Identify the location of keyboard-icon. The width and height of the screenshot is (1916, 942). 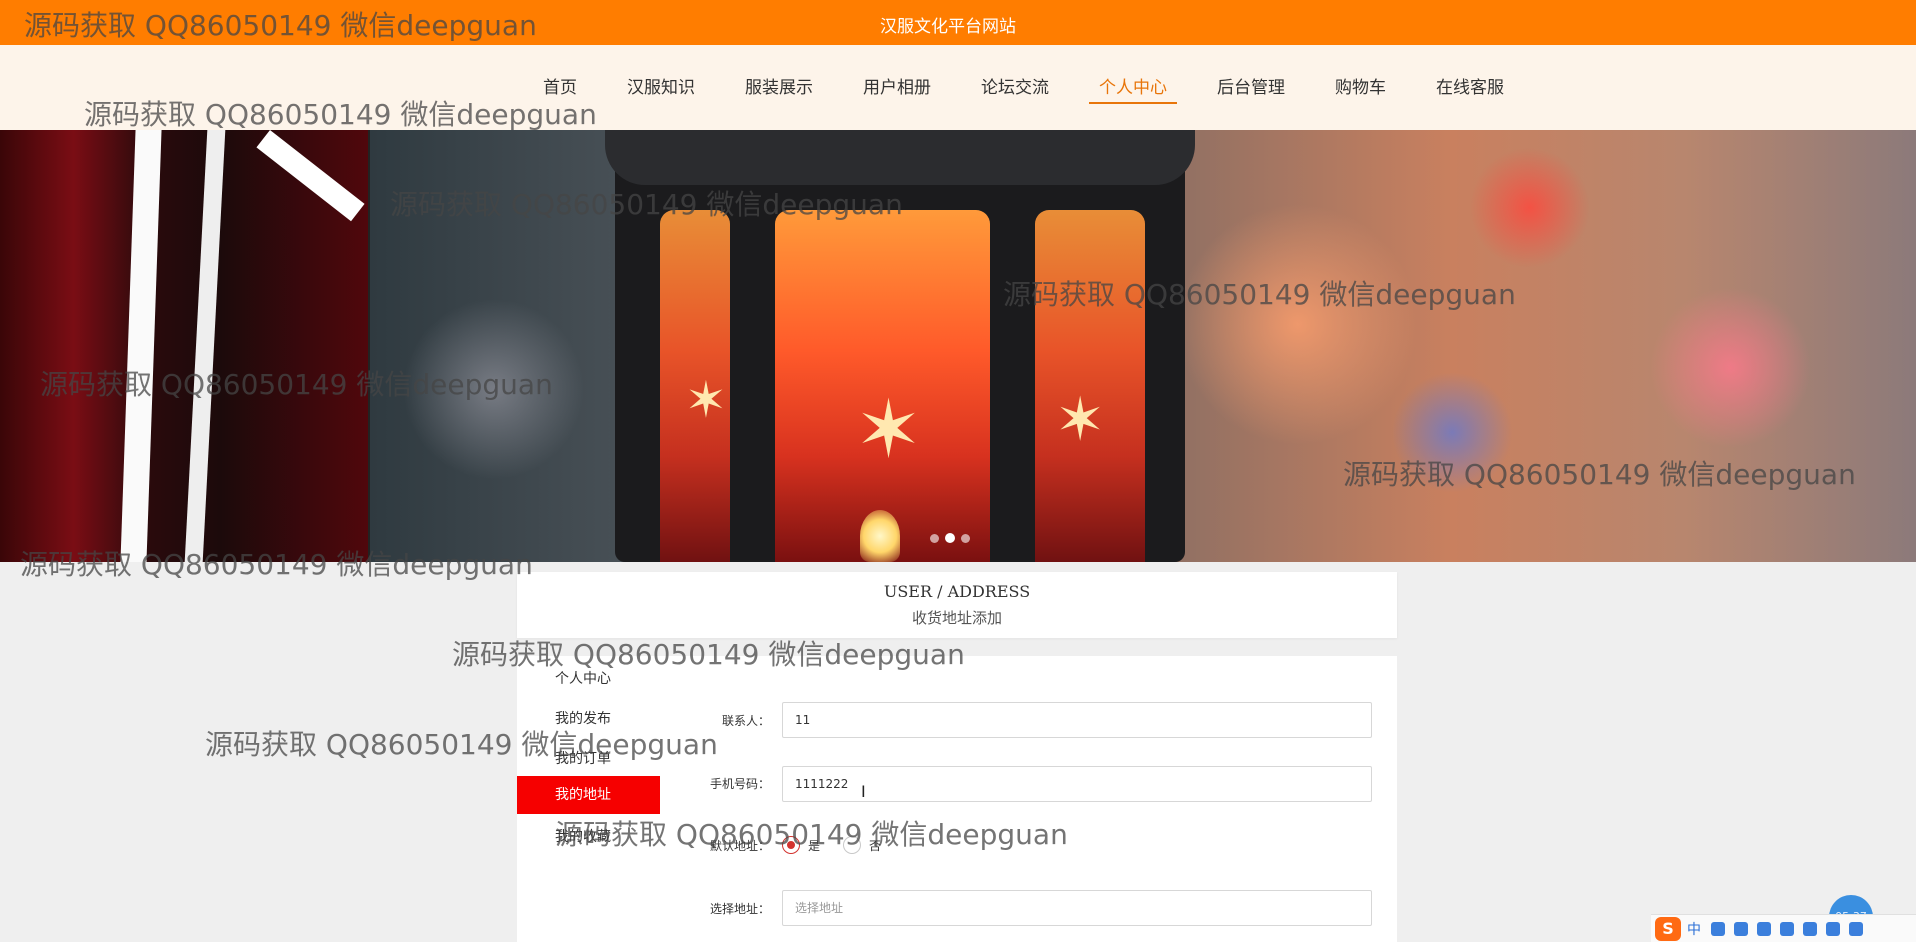
(1787, 928).